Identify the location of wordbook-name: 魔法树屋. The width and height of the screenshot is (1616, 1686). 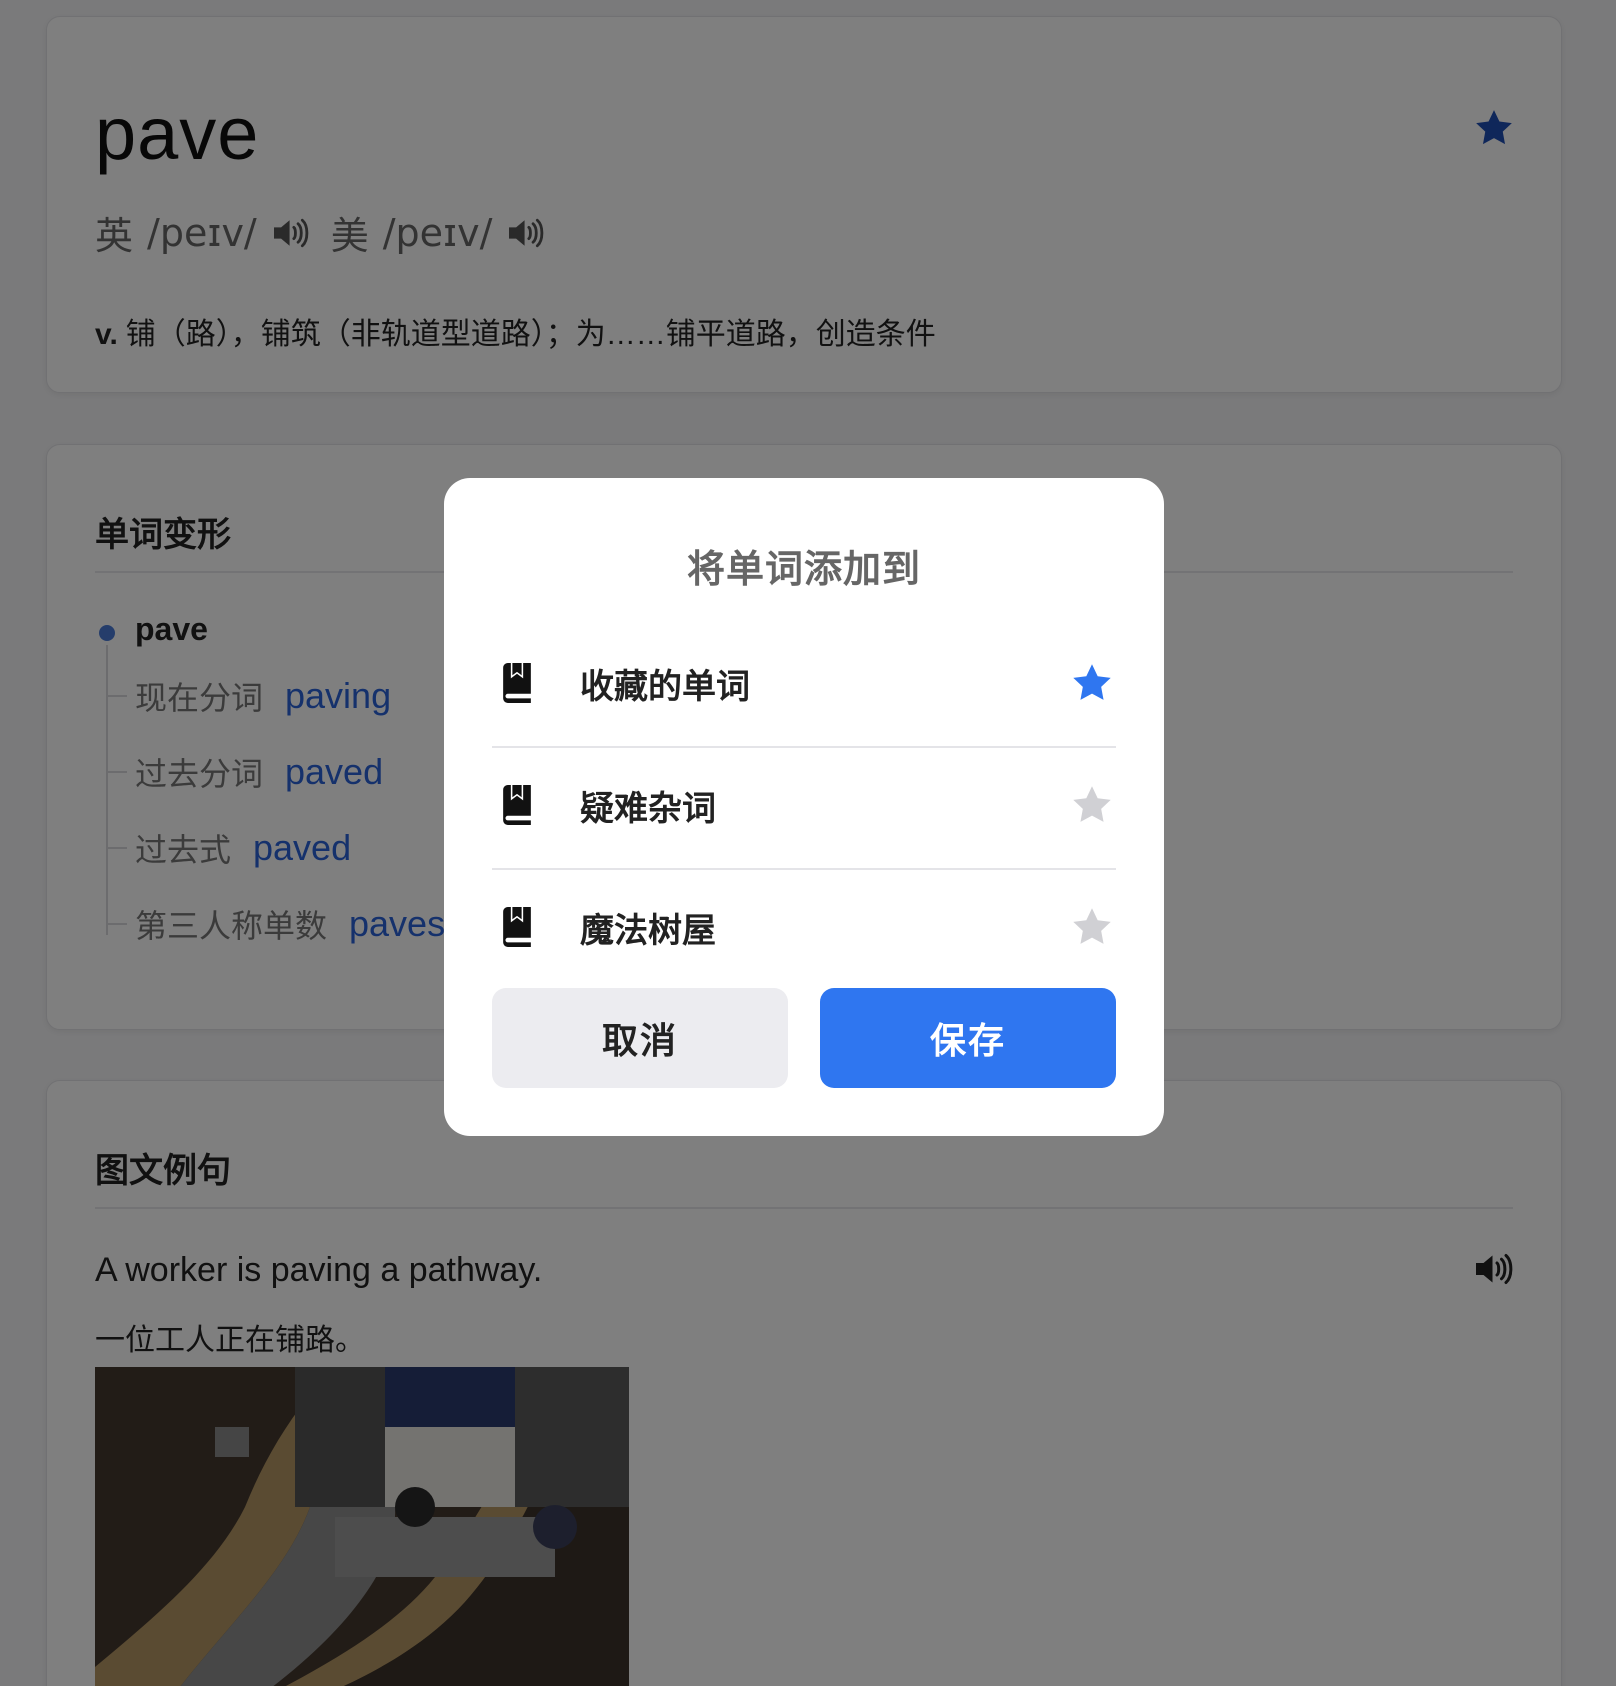
(648, 930).